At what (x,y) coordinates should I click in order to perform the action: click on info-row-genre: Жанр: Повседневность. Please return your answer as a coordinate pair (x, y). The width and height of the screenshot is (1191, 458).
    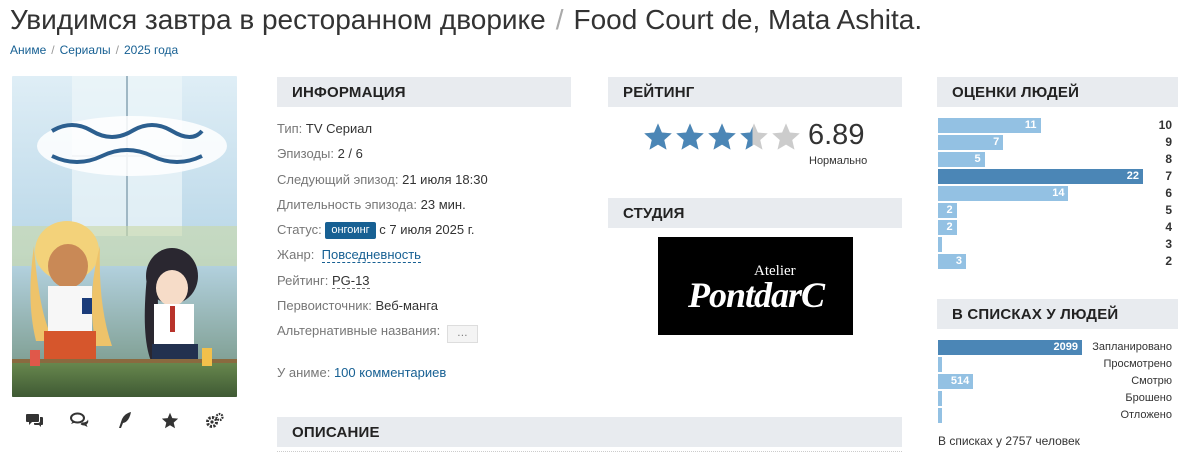
    Looking at the image, I should click on (382, 254).